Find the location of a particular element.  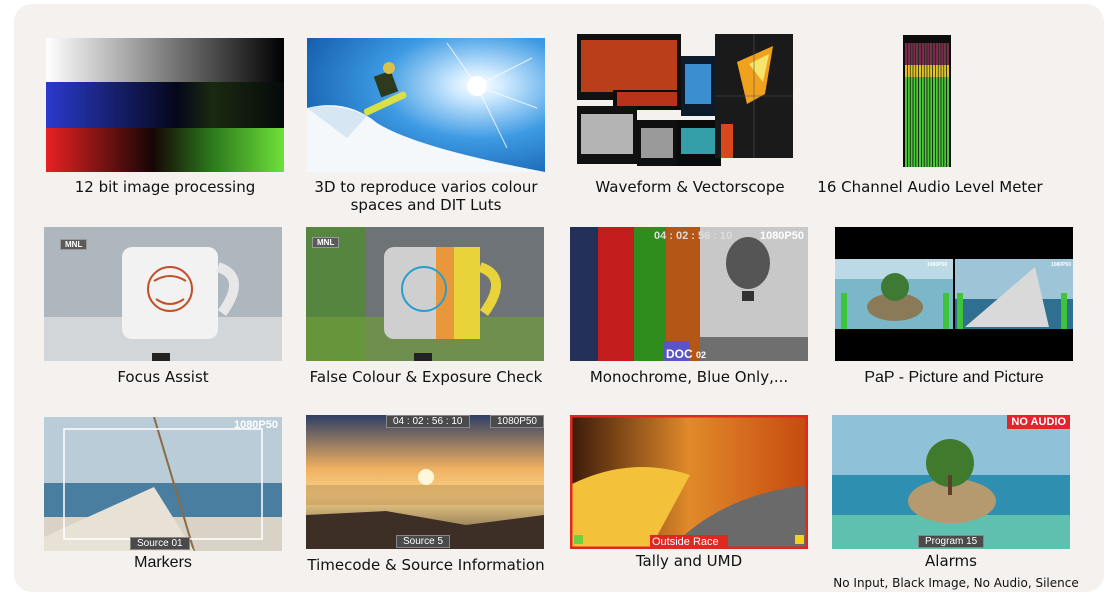

false-colour-image: MNL is located at coordinates (425, 294).